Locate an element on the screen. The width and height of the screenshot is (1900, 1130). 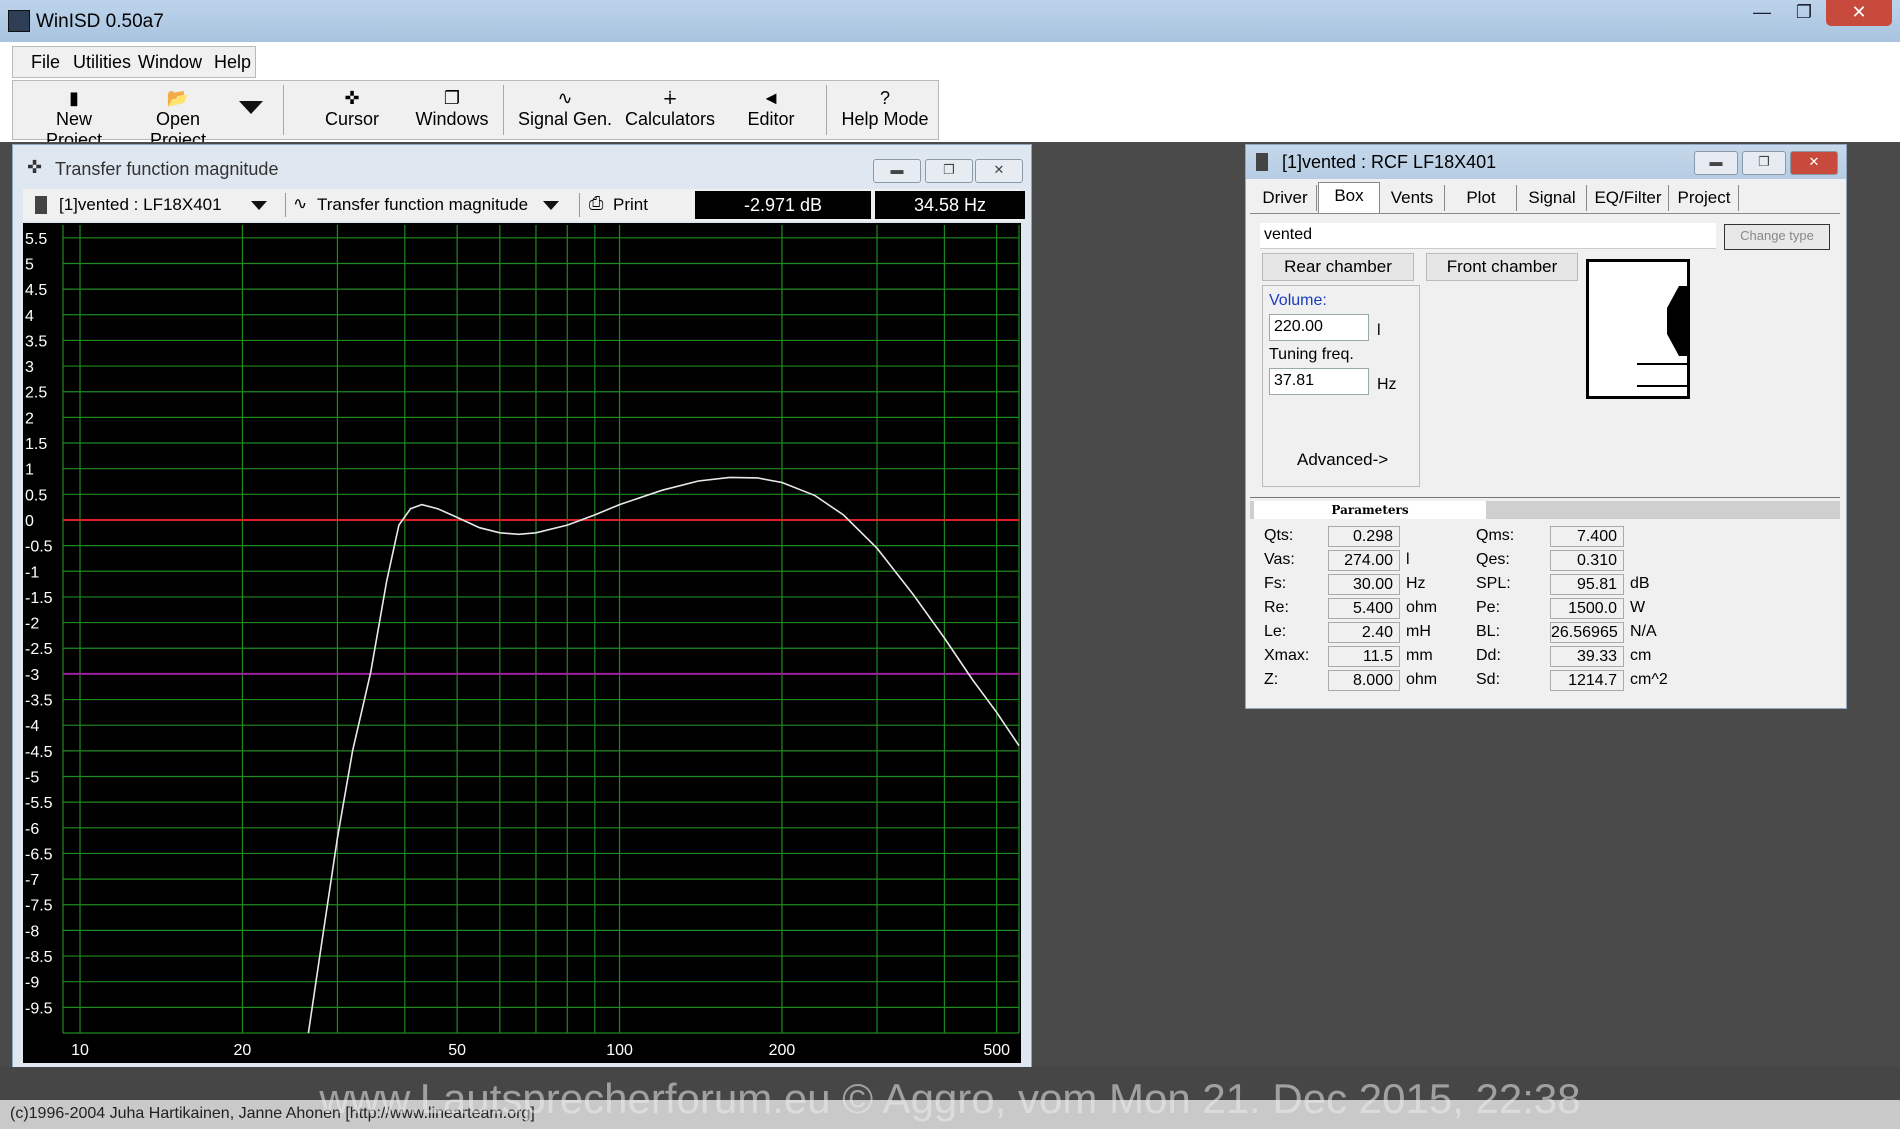
volume-label: Volume: is located at coordinates (1298, 300).